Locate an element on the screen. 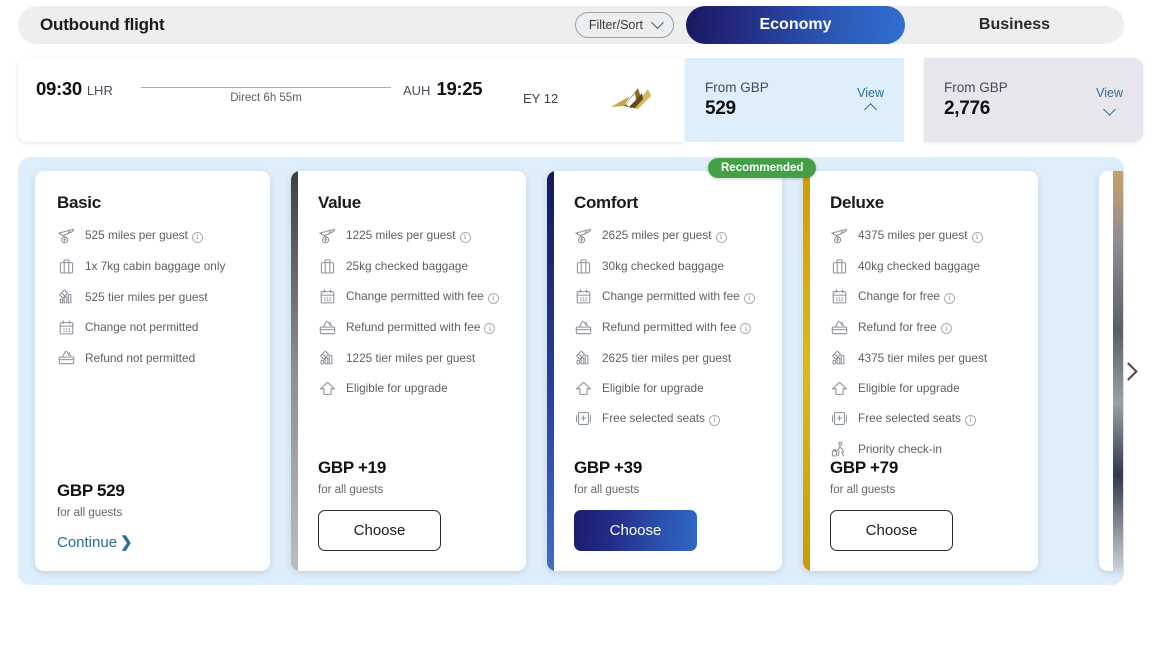  fare-feature-label: 4375 miles per guest i is located at coordinates (920, 235).